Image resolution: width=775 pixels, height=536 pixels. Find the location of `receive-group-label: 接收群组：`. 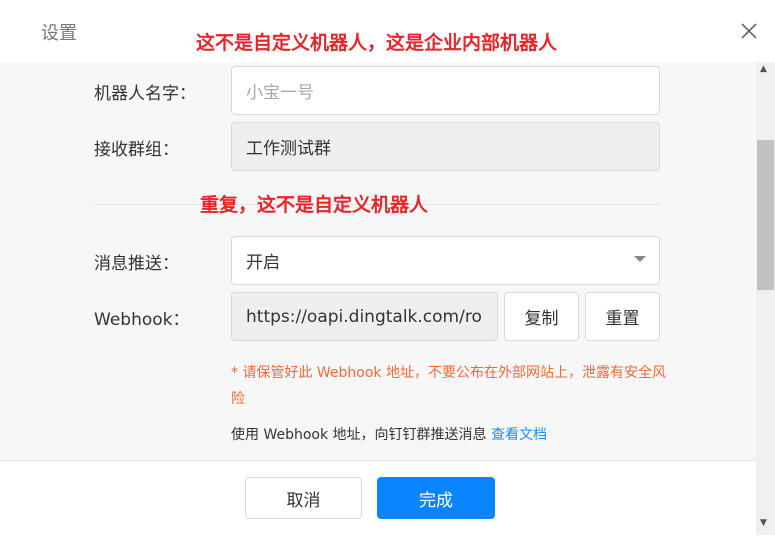

receive-group-label: 接收群组： is located at coordinates (136, 150).